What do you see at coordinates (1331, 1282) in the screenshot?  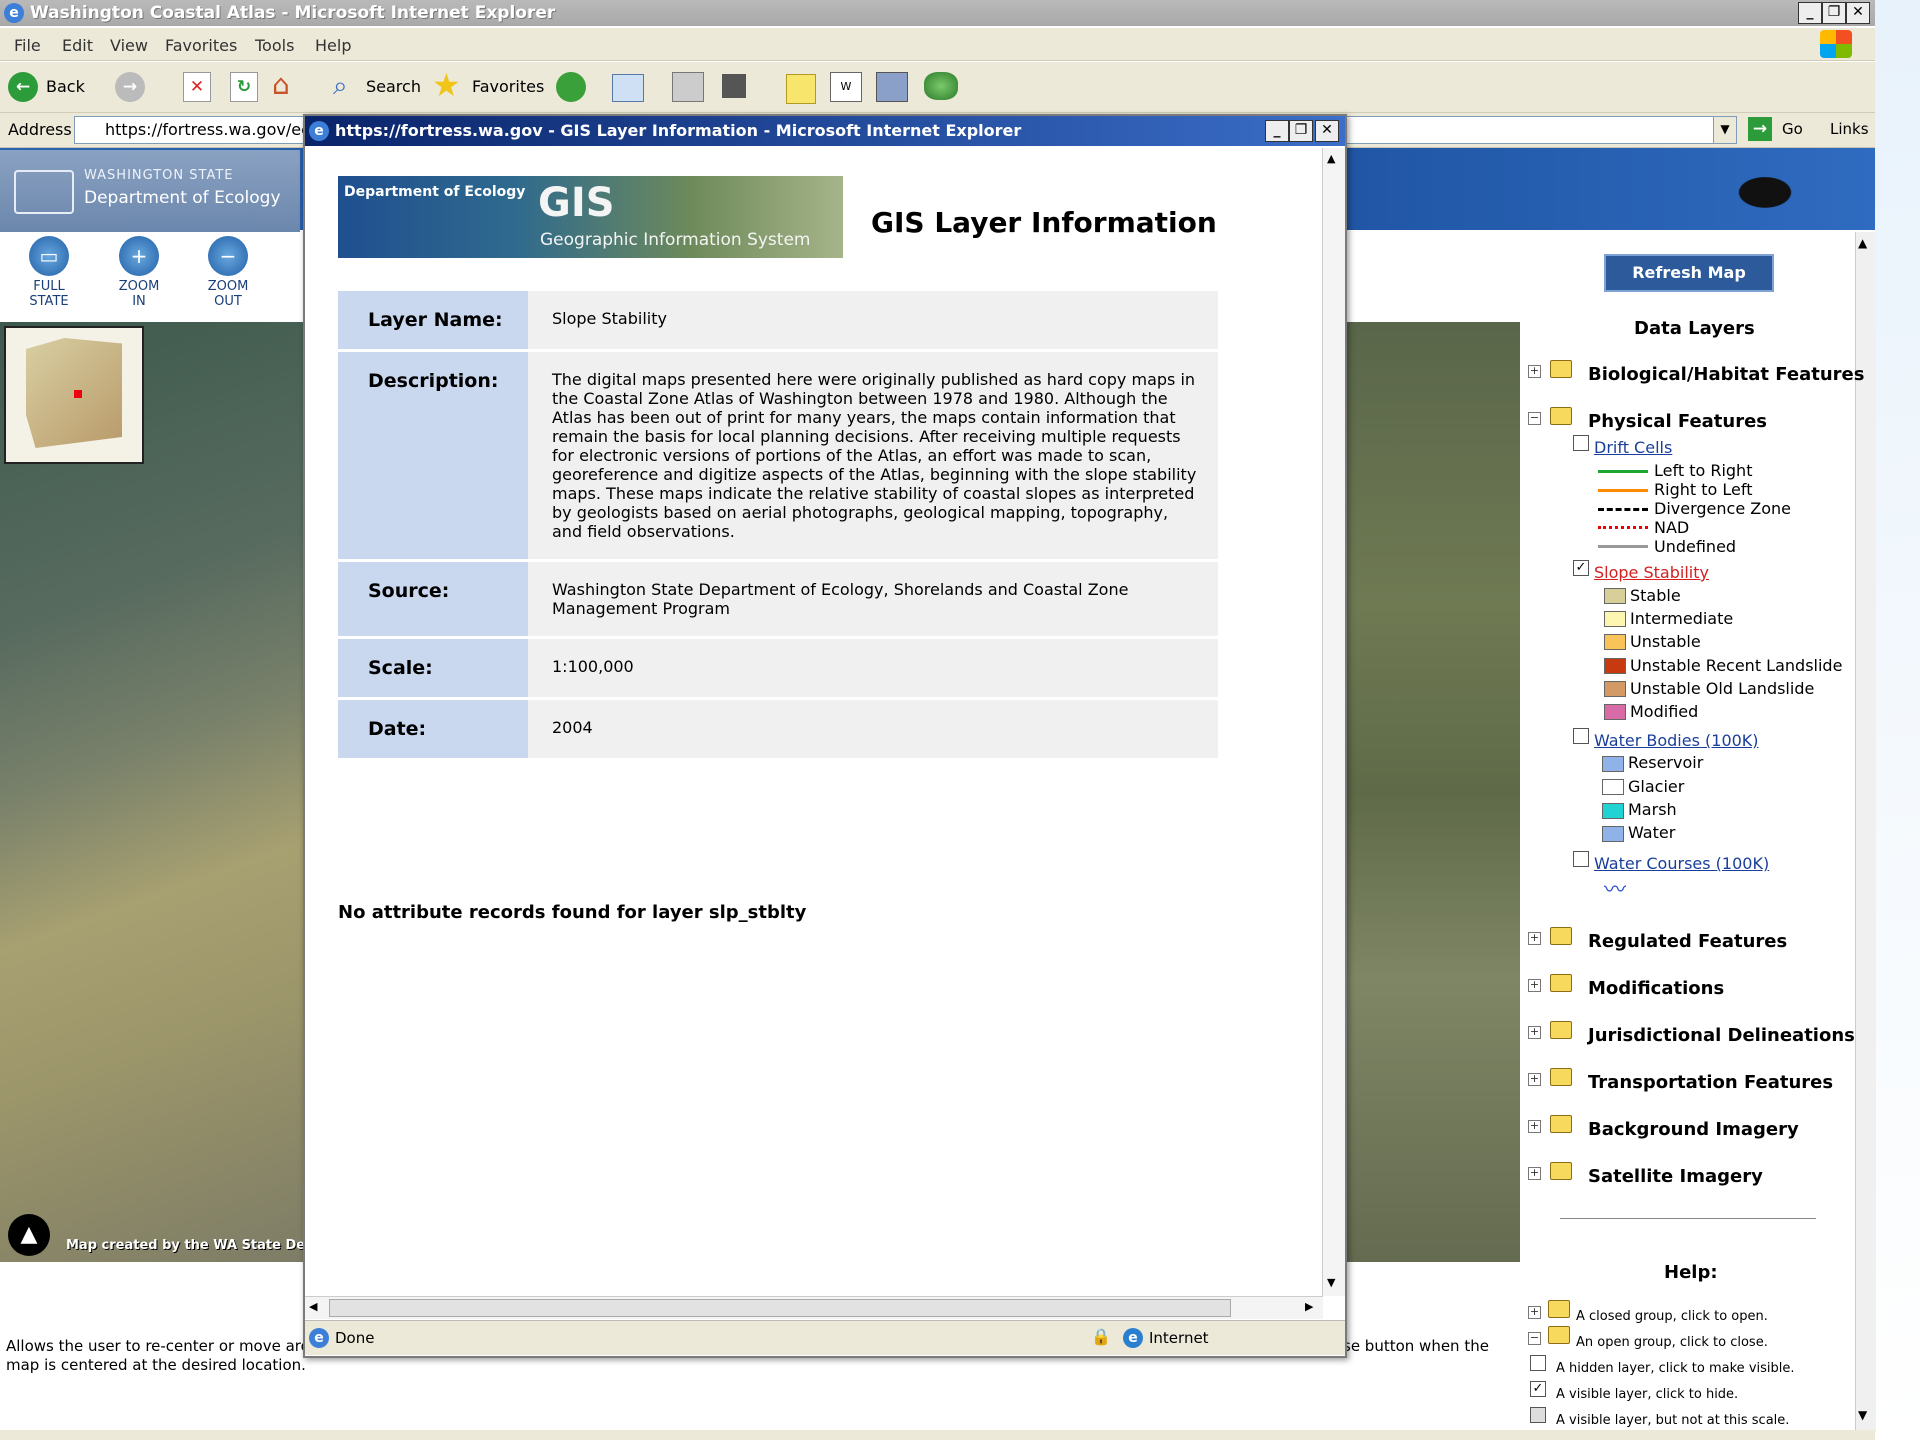 I see `popup-scroll-down-icon: ▼` at bounding box center [1331, 1282].